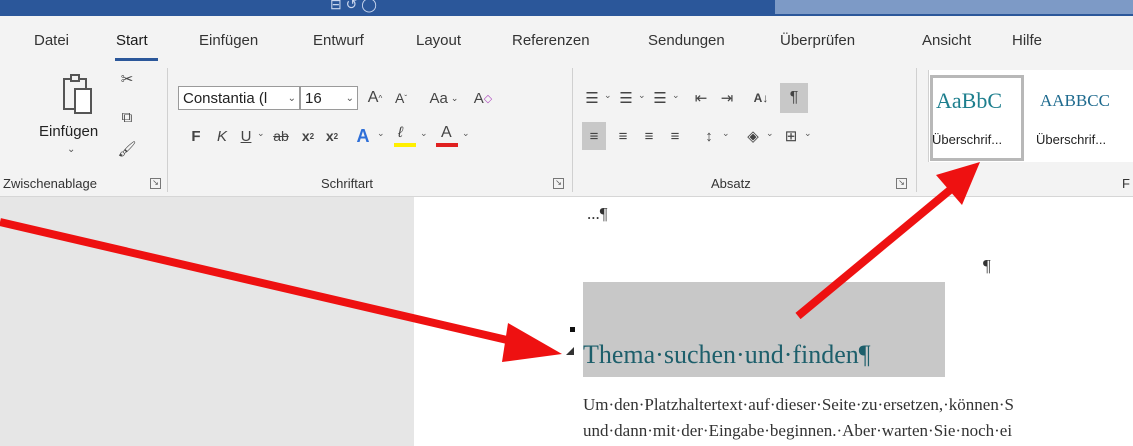 The image size is (1133, 446). What do you see at coordinates (532, 342) in the screenshot?
I see `arrowhead-icon` at bounding box center [532, 342].